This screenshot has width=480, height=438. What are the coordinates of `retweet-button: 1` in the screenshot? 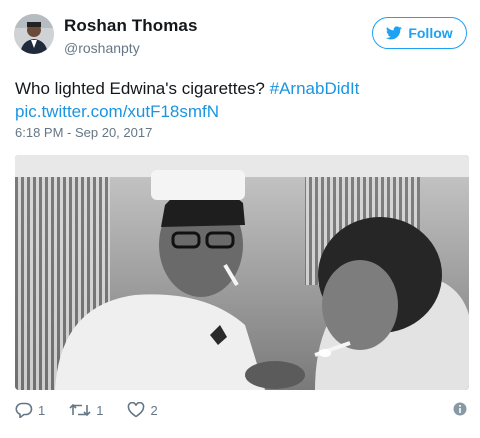 It's located at (86, 410).